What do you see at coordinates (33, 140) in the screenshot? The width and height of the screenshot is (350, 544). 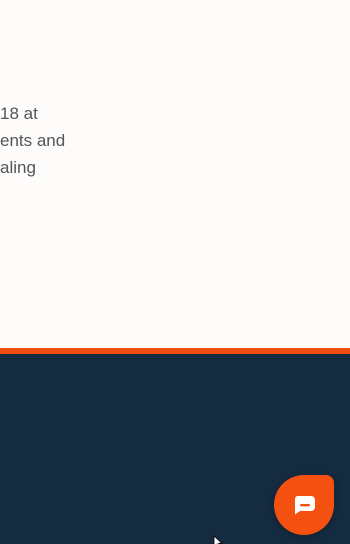 I see `paragraph-line: ents and` at bounding box center [33, 140].